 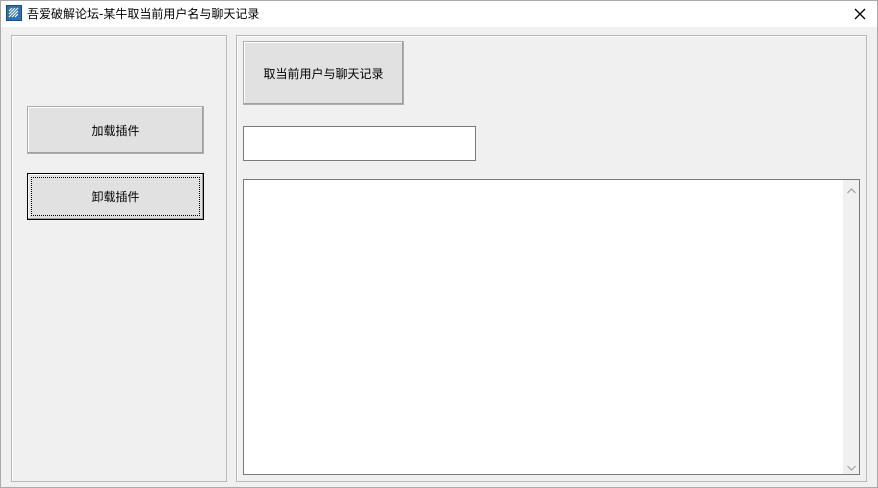 What do you see at coordinates (14, 13) in the screenshot?
I see `app-logo-icon` at bounding box center [14, 13].